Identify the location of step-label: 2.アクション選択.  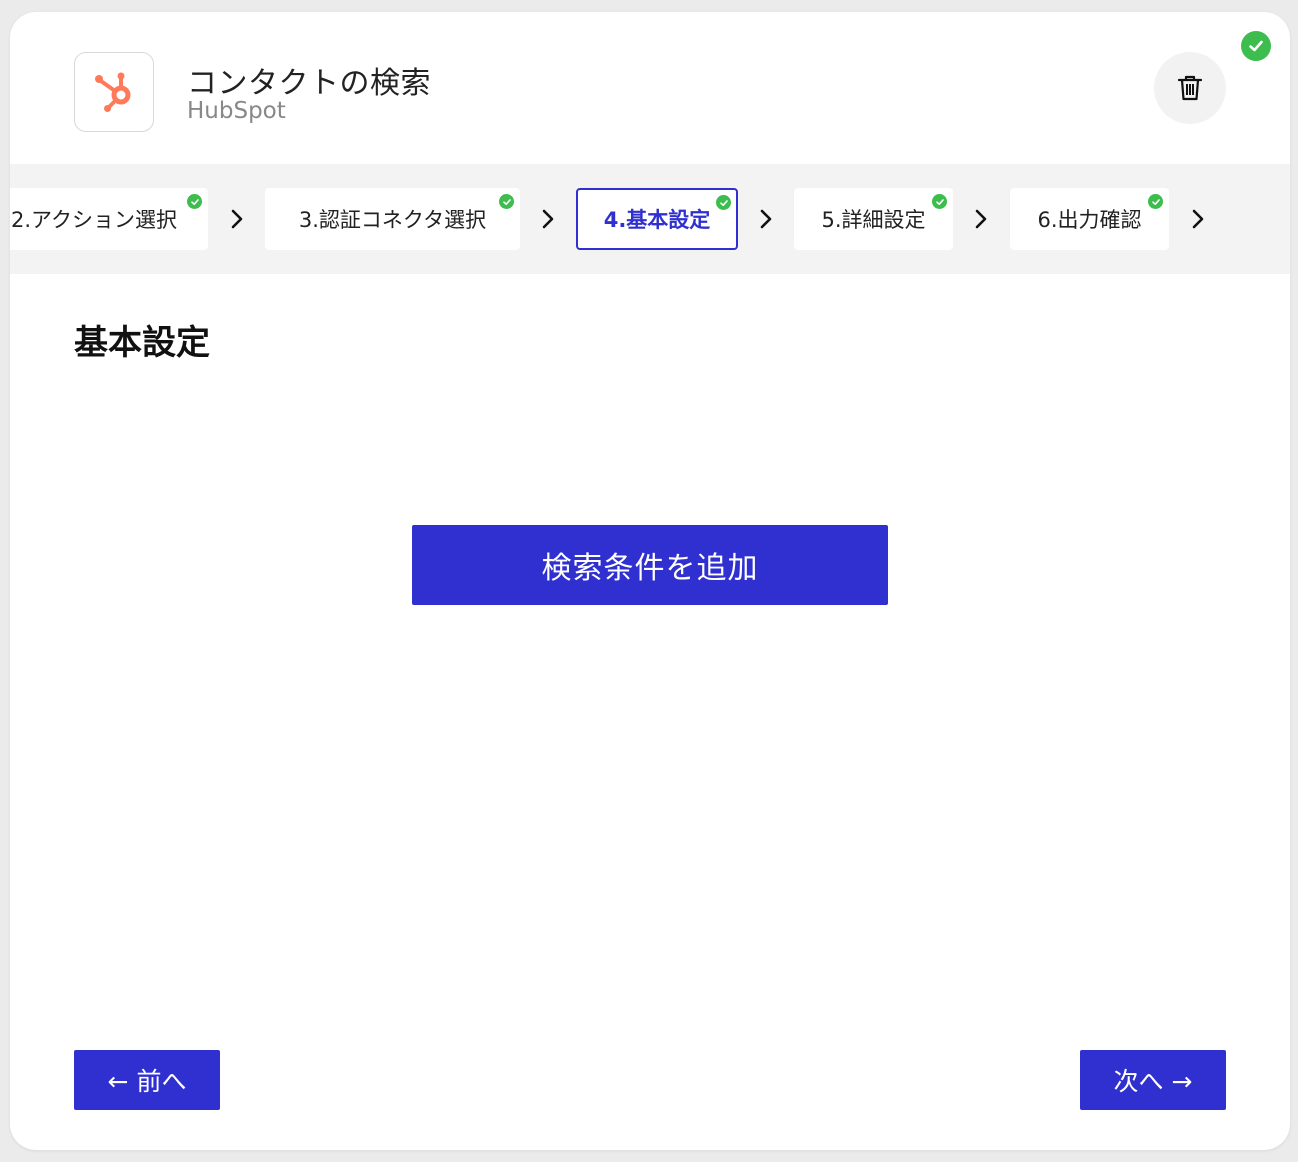
(94, 220).